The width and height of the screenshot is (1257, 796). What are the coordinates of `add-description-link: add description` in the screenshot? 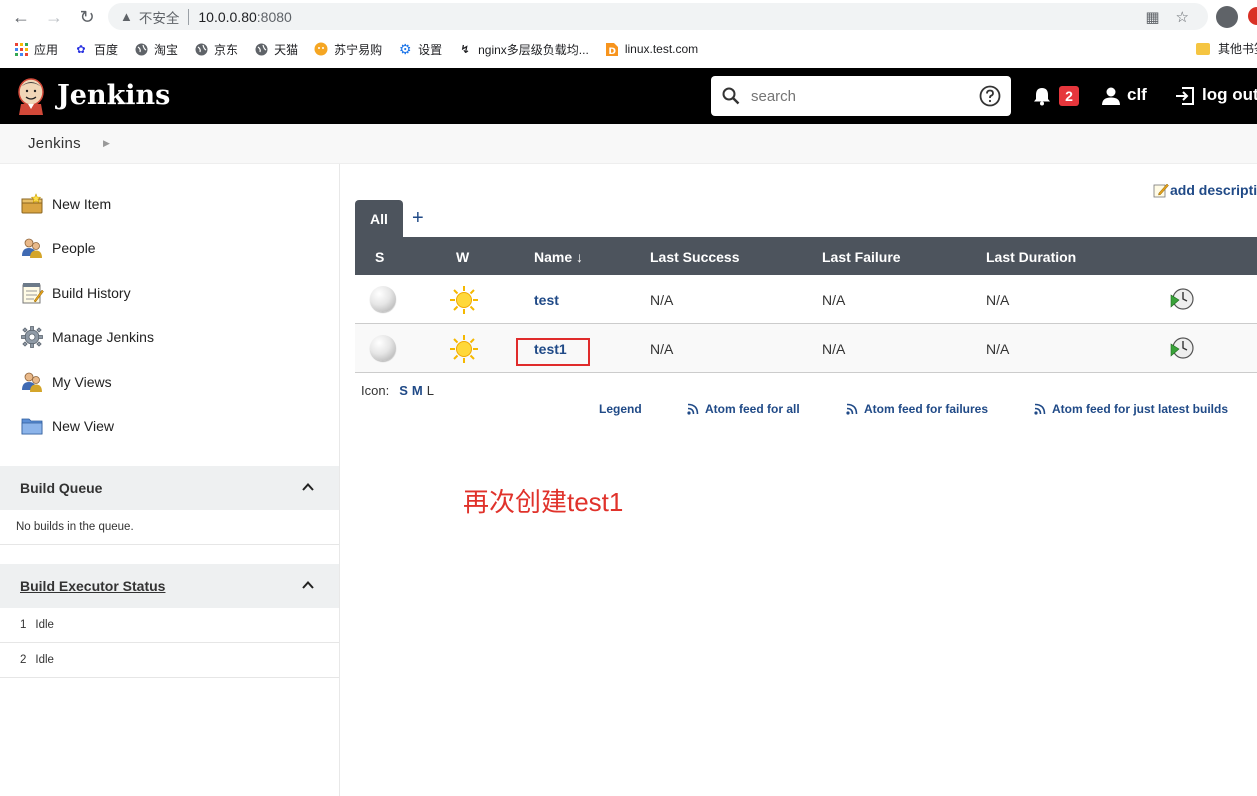 It's located at (1205, 190).